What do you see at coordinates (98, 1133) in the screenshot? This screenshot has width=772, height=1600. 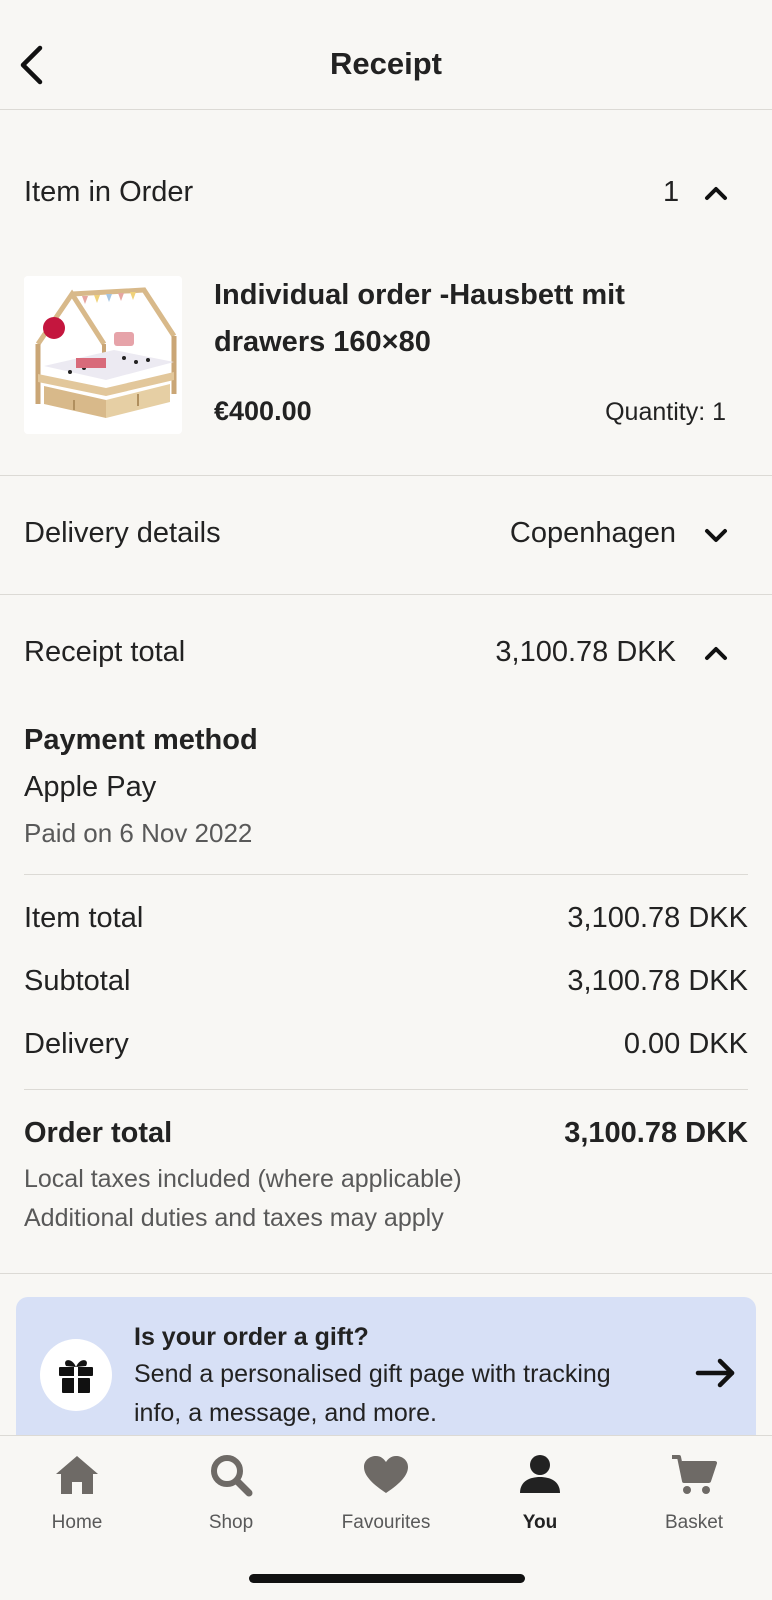 I see `order-total-label: Order total` at bounding box center [98, 1133].